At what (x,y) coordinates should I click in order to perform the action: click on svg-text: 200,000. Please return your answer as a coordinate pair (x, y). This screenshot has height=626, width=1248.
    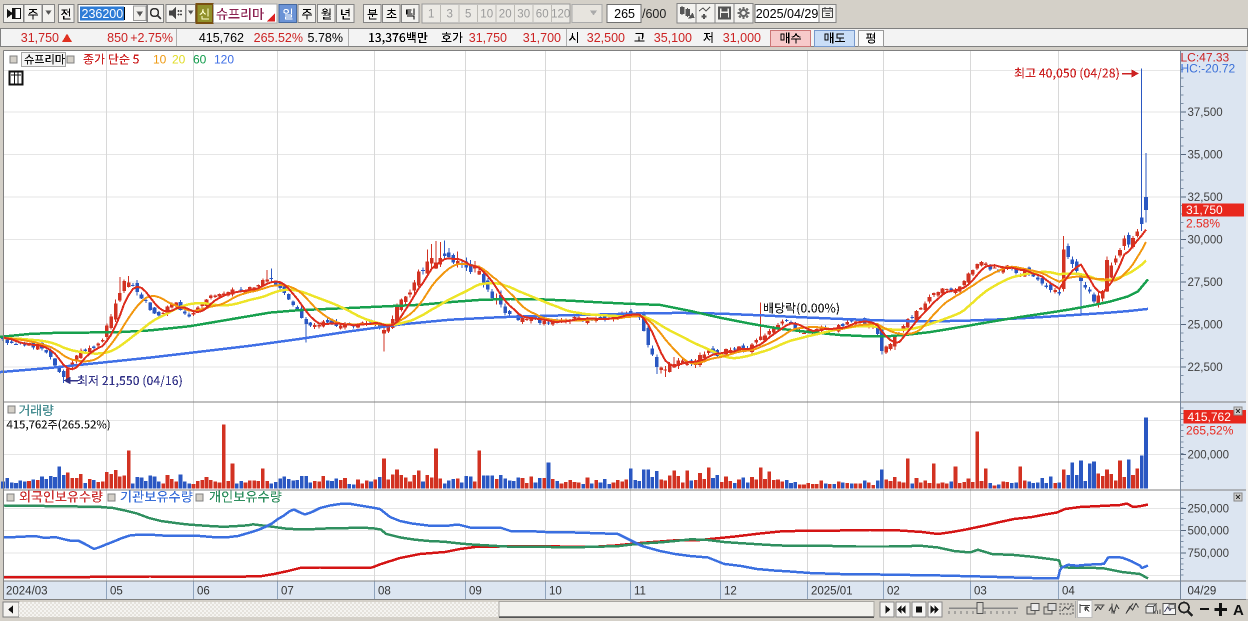
    Looking at the image, I should click on (1209, 455).